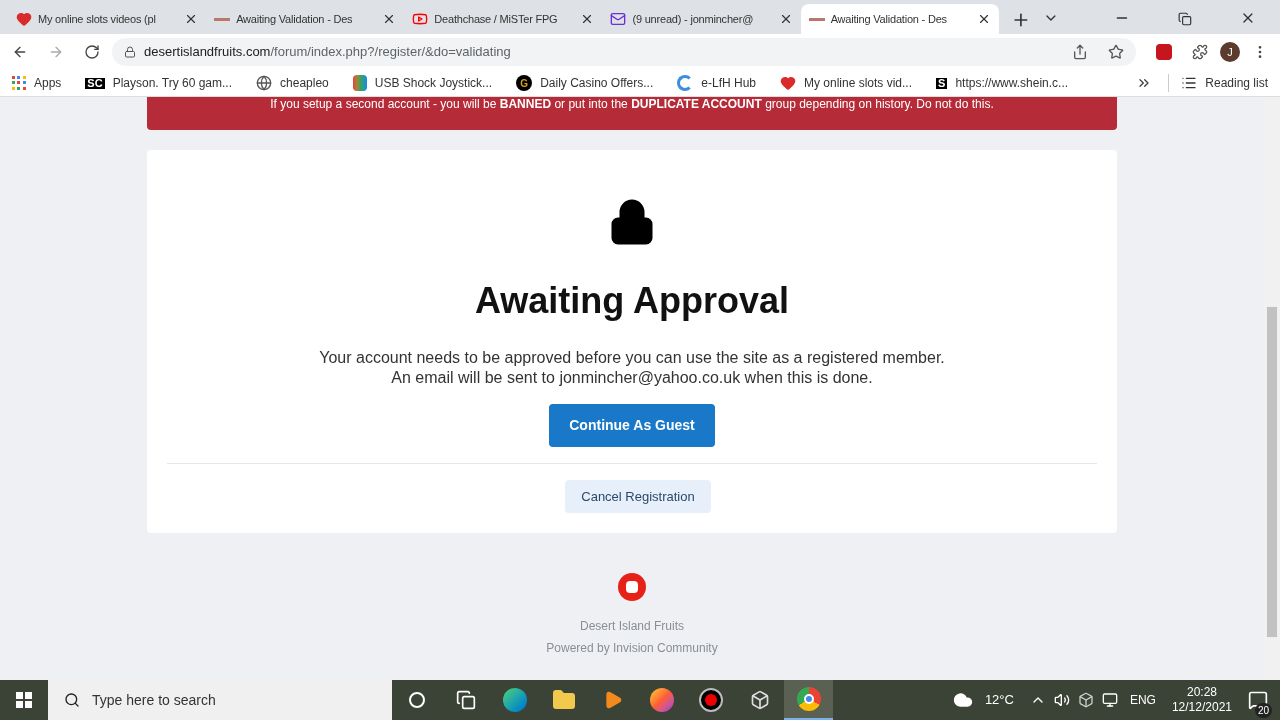 The height and width of the screenshot is (720, 1280). I want to click on taskbar-app, so click(808, 700).